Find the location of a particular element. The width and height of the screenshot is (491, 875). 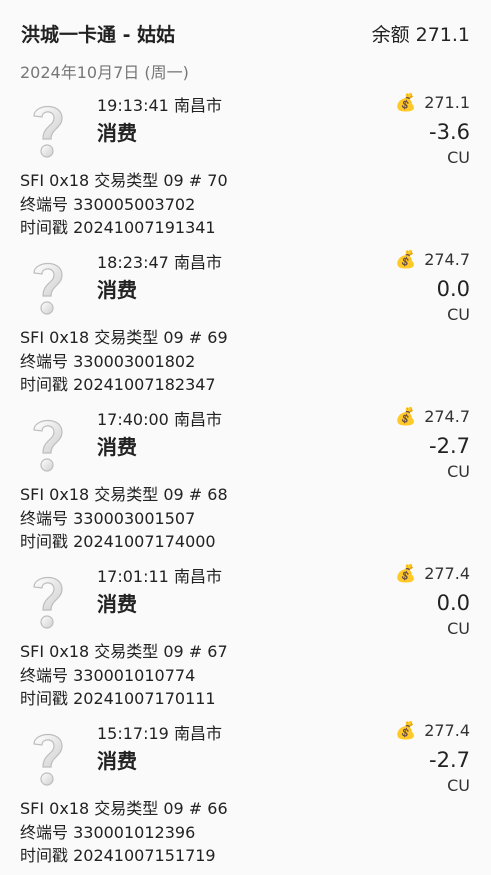

date-header: 2024年10月7日 (周一) is located at coordinates (104, 72).